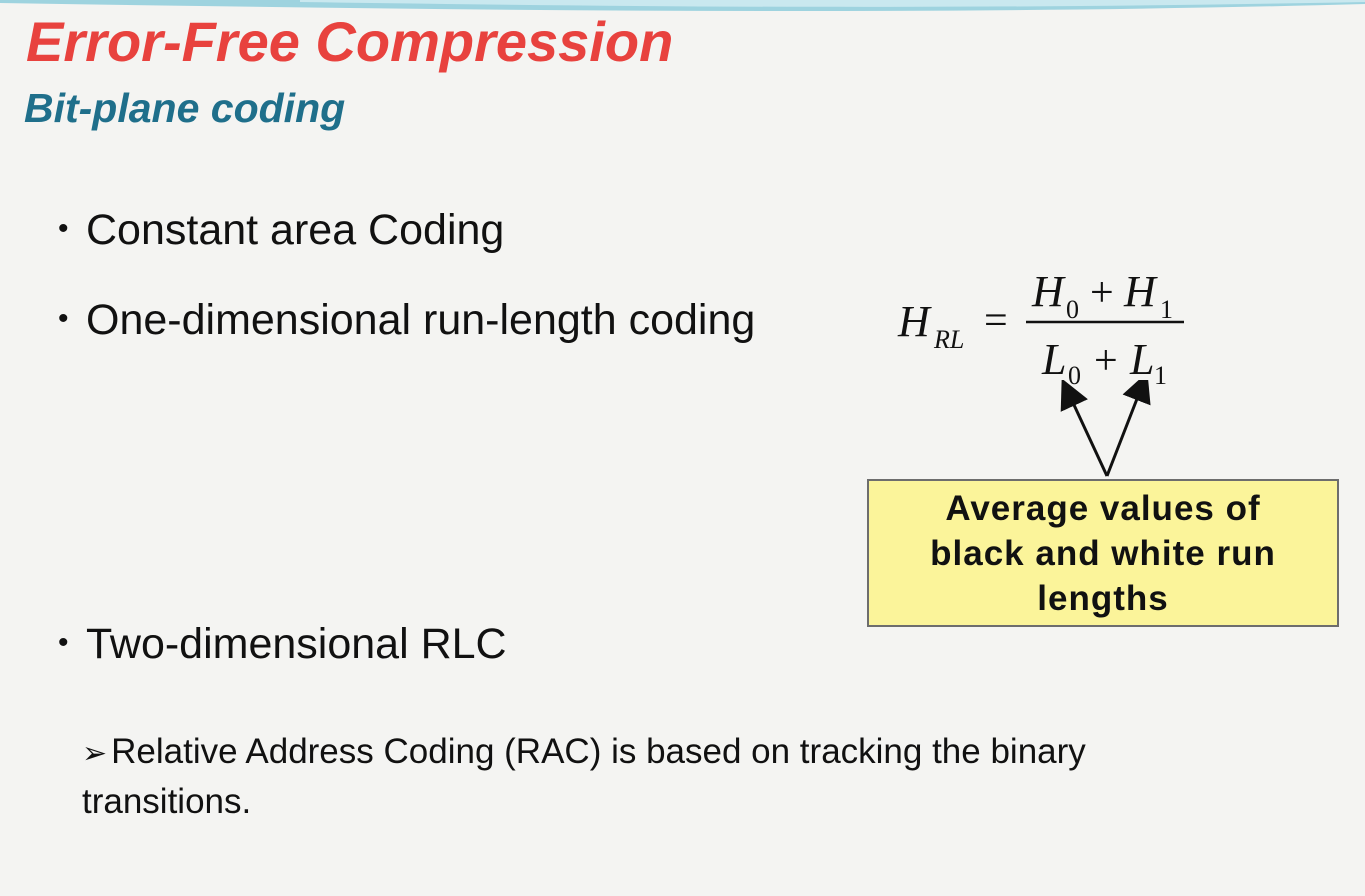  What do you see at coordinates (1048, 291) in the screenshot?
I see `formula-numerator-h0: H` at bounding box center [1048, 291].